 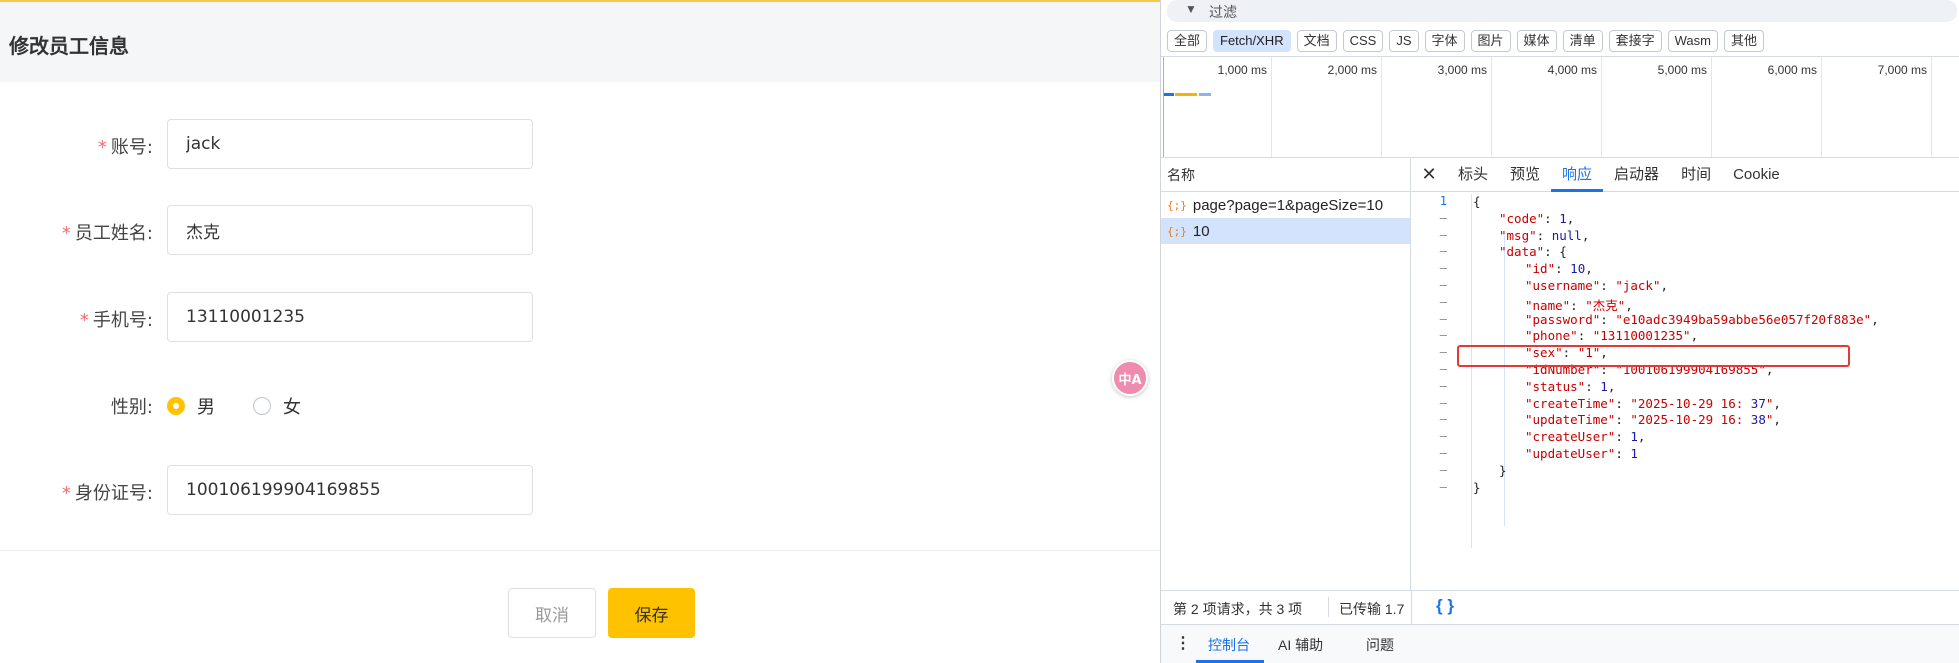 What do you see at coordinates (1187, 41) in the screenshot?
I see `filter-chip: 全部` at bounding box center [1187, 41].